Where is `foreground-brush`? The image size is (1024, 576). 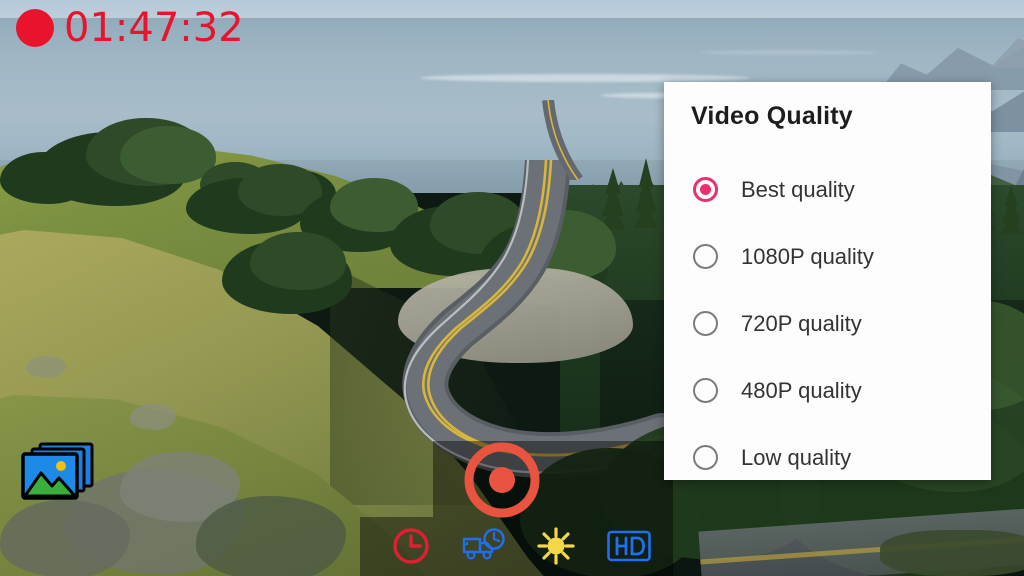 foreground-brush is located at coordinates (952, 553).